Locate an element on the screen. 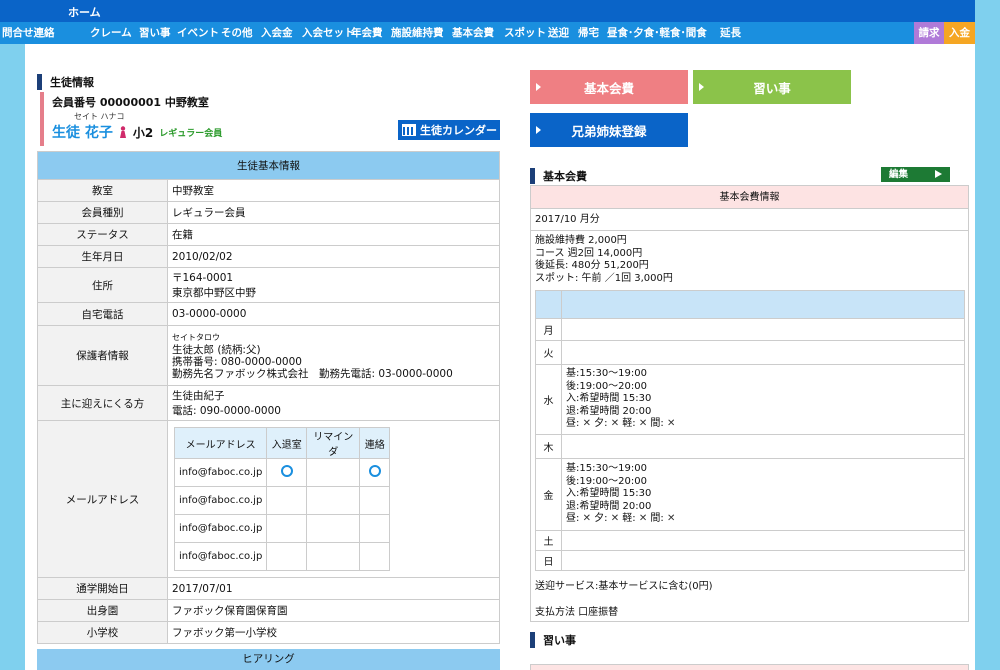 Image resolution: width=1000 pixels, height=670 pixels. day-row-sat: 土 is located at coordinates (750, 540).